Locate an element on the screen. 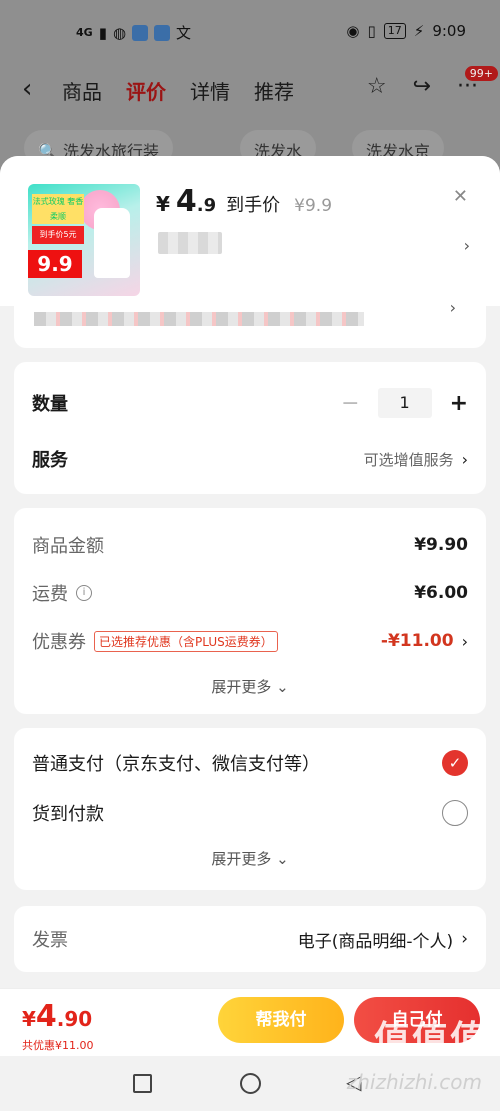 This screenshot has width=500, height=1111. home-icon is located at coordinates (250, 1083).